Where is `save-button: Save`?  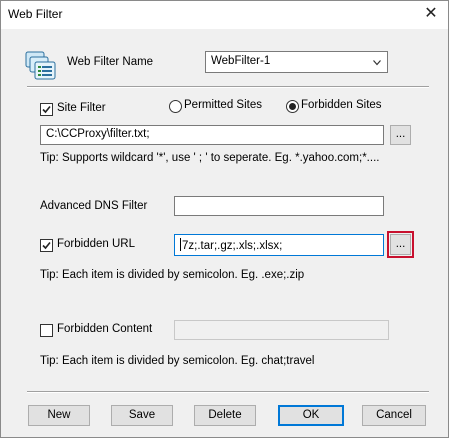
save-button: Save is located at coordinates (142, 415).